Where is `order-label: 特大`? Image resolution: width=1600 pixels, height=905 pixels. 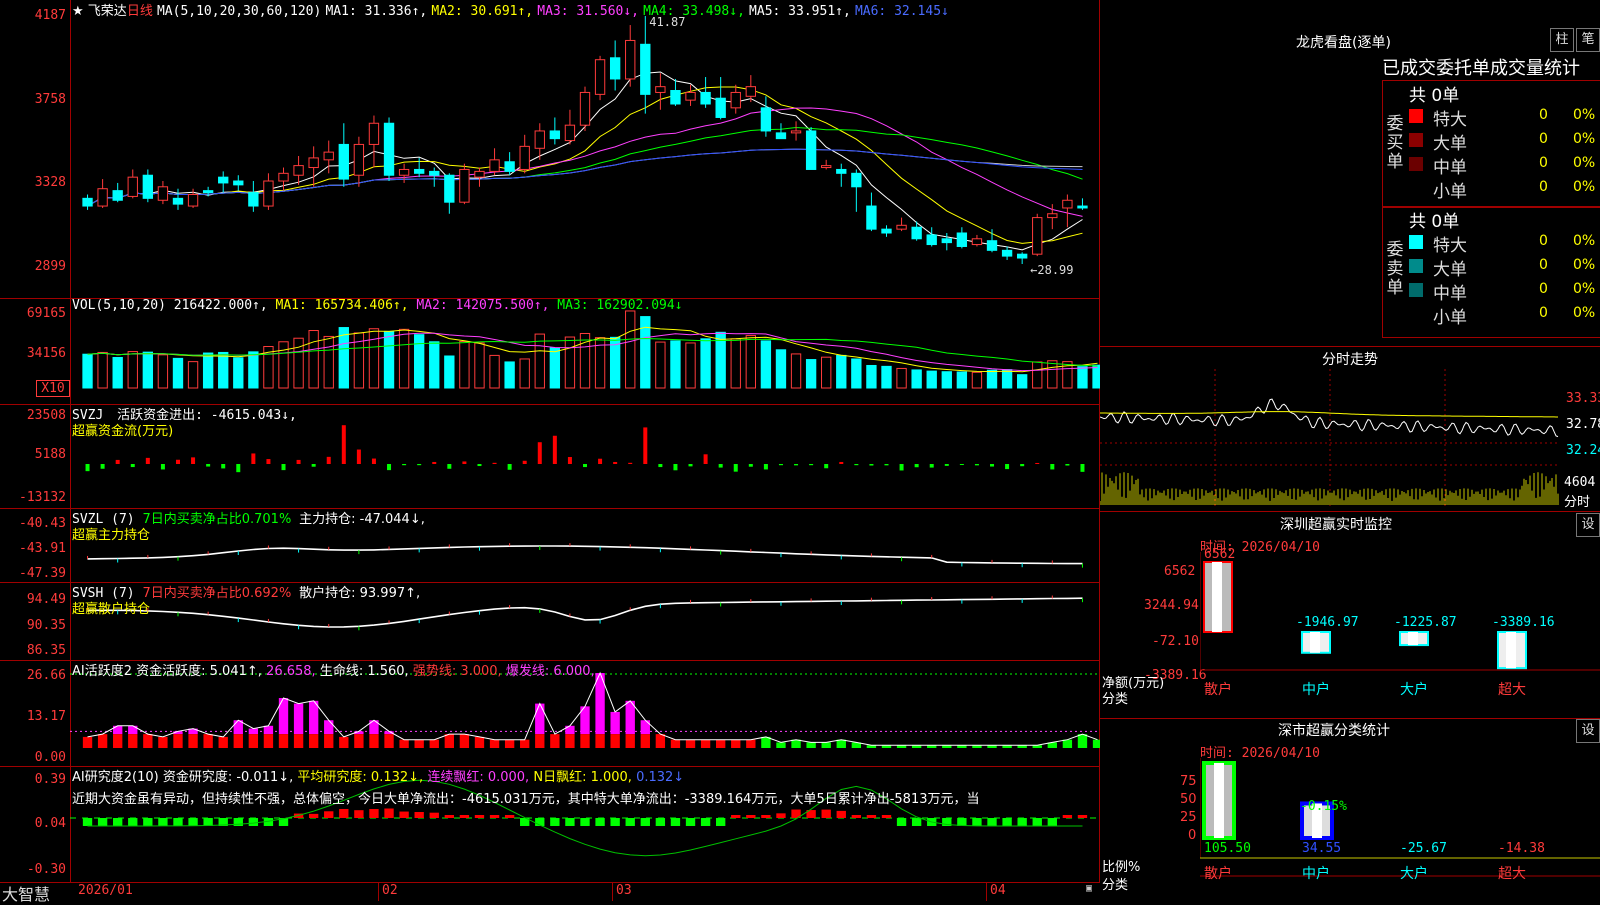 order-label: 特大 is located at coordinates (1450, 120).